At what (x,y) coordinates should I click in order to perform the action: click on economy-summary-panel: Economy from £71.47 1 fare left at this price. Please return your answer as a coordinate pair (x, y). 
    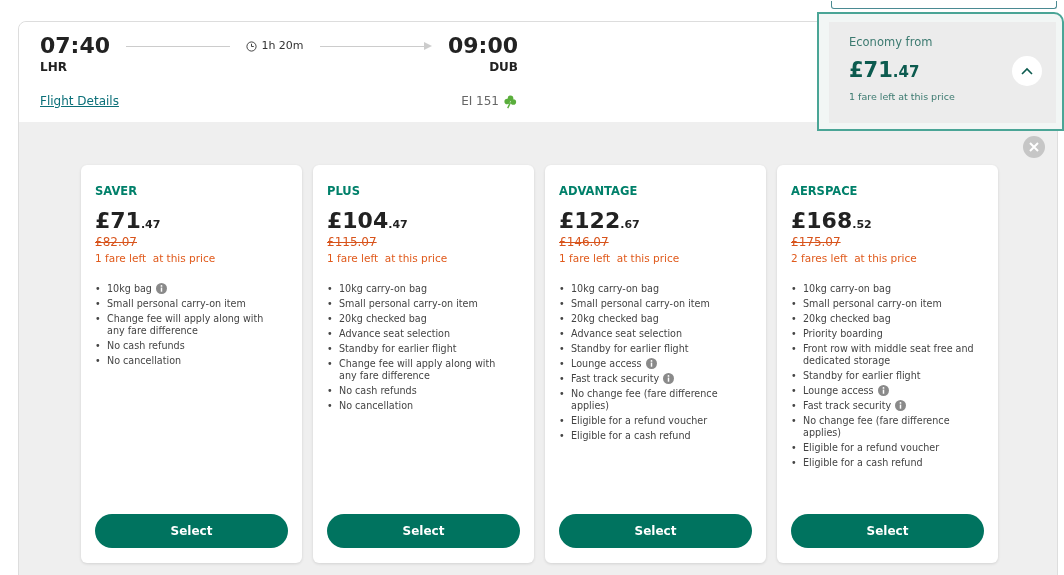
    Looking at the image, I should click on (940, 71).